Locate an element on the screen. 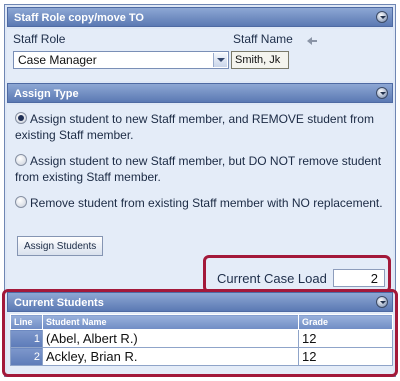 The width and height of the screenshot is (400, 381). staff-name-field: Smith, Jk is located at coordinates (260, 60).